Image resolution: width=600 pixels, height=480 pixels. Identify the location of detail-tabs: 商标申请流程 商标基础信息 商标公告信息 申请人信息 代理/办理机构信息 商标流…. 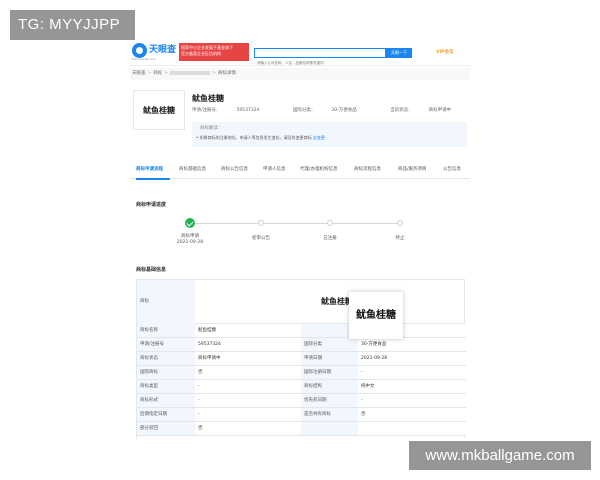
(300, 171).